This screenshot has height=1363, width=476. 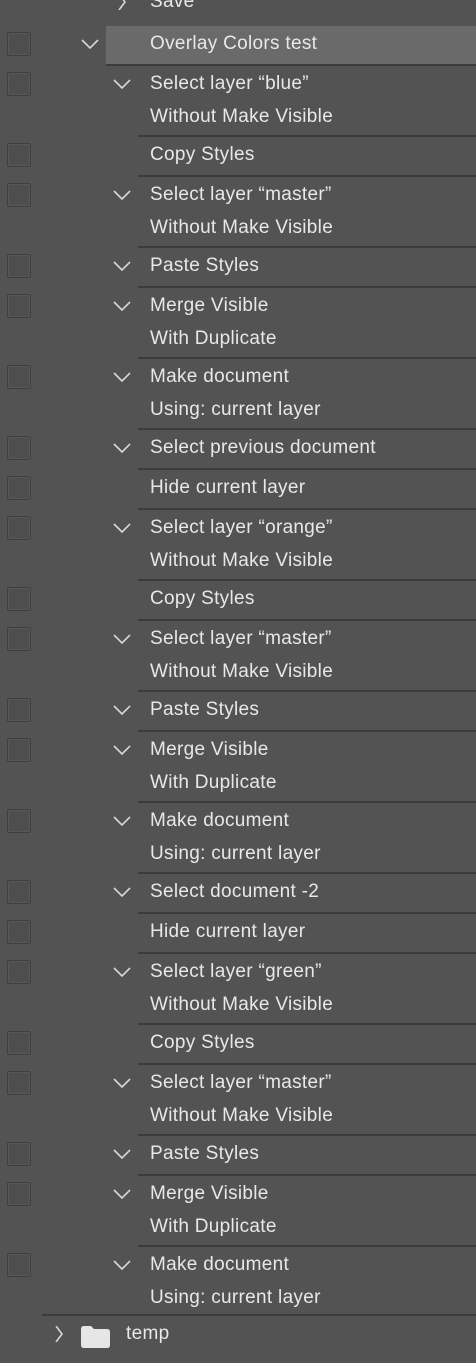 I want to click on step-row: Select layer “orange”, so click(x=238, y=528).